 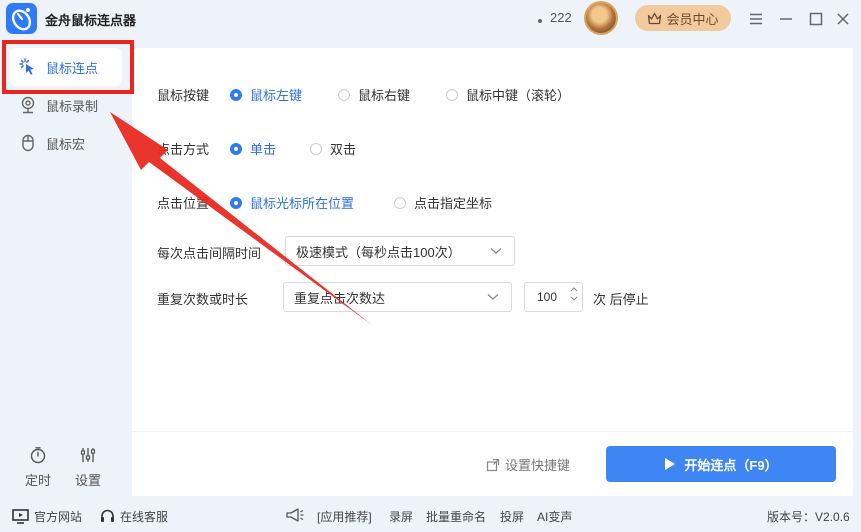 I want to click on member-center-label: 会员中心, so click(x=692, y=19).